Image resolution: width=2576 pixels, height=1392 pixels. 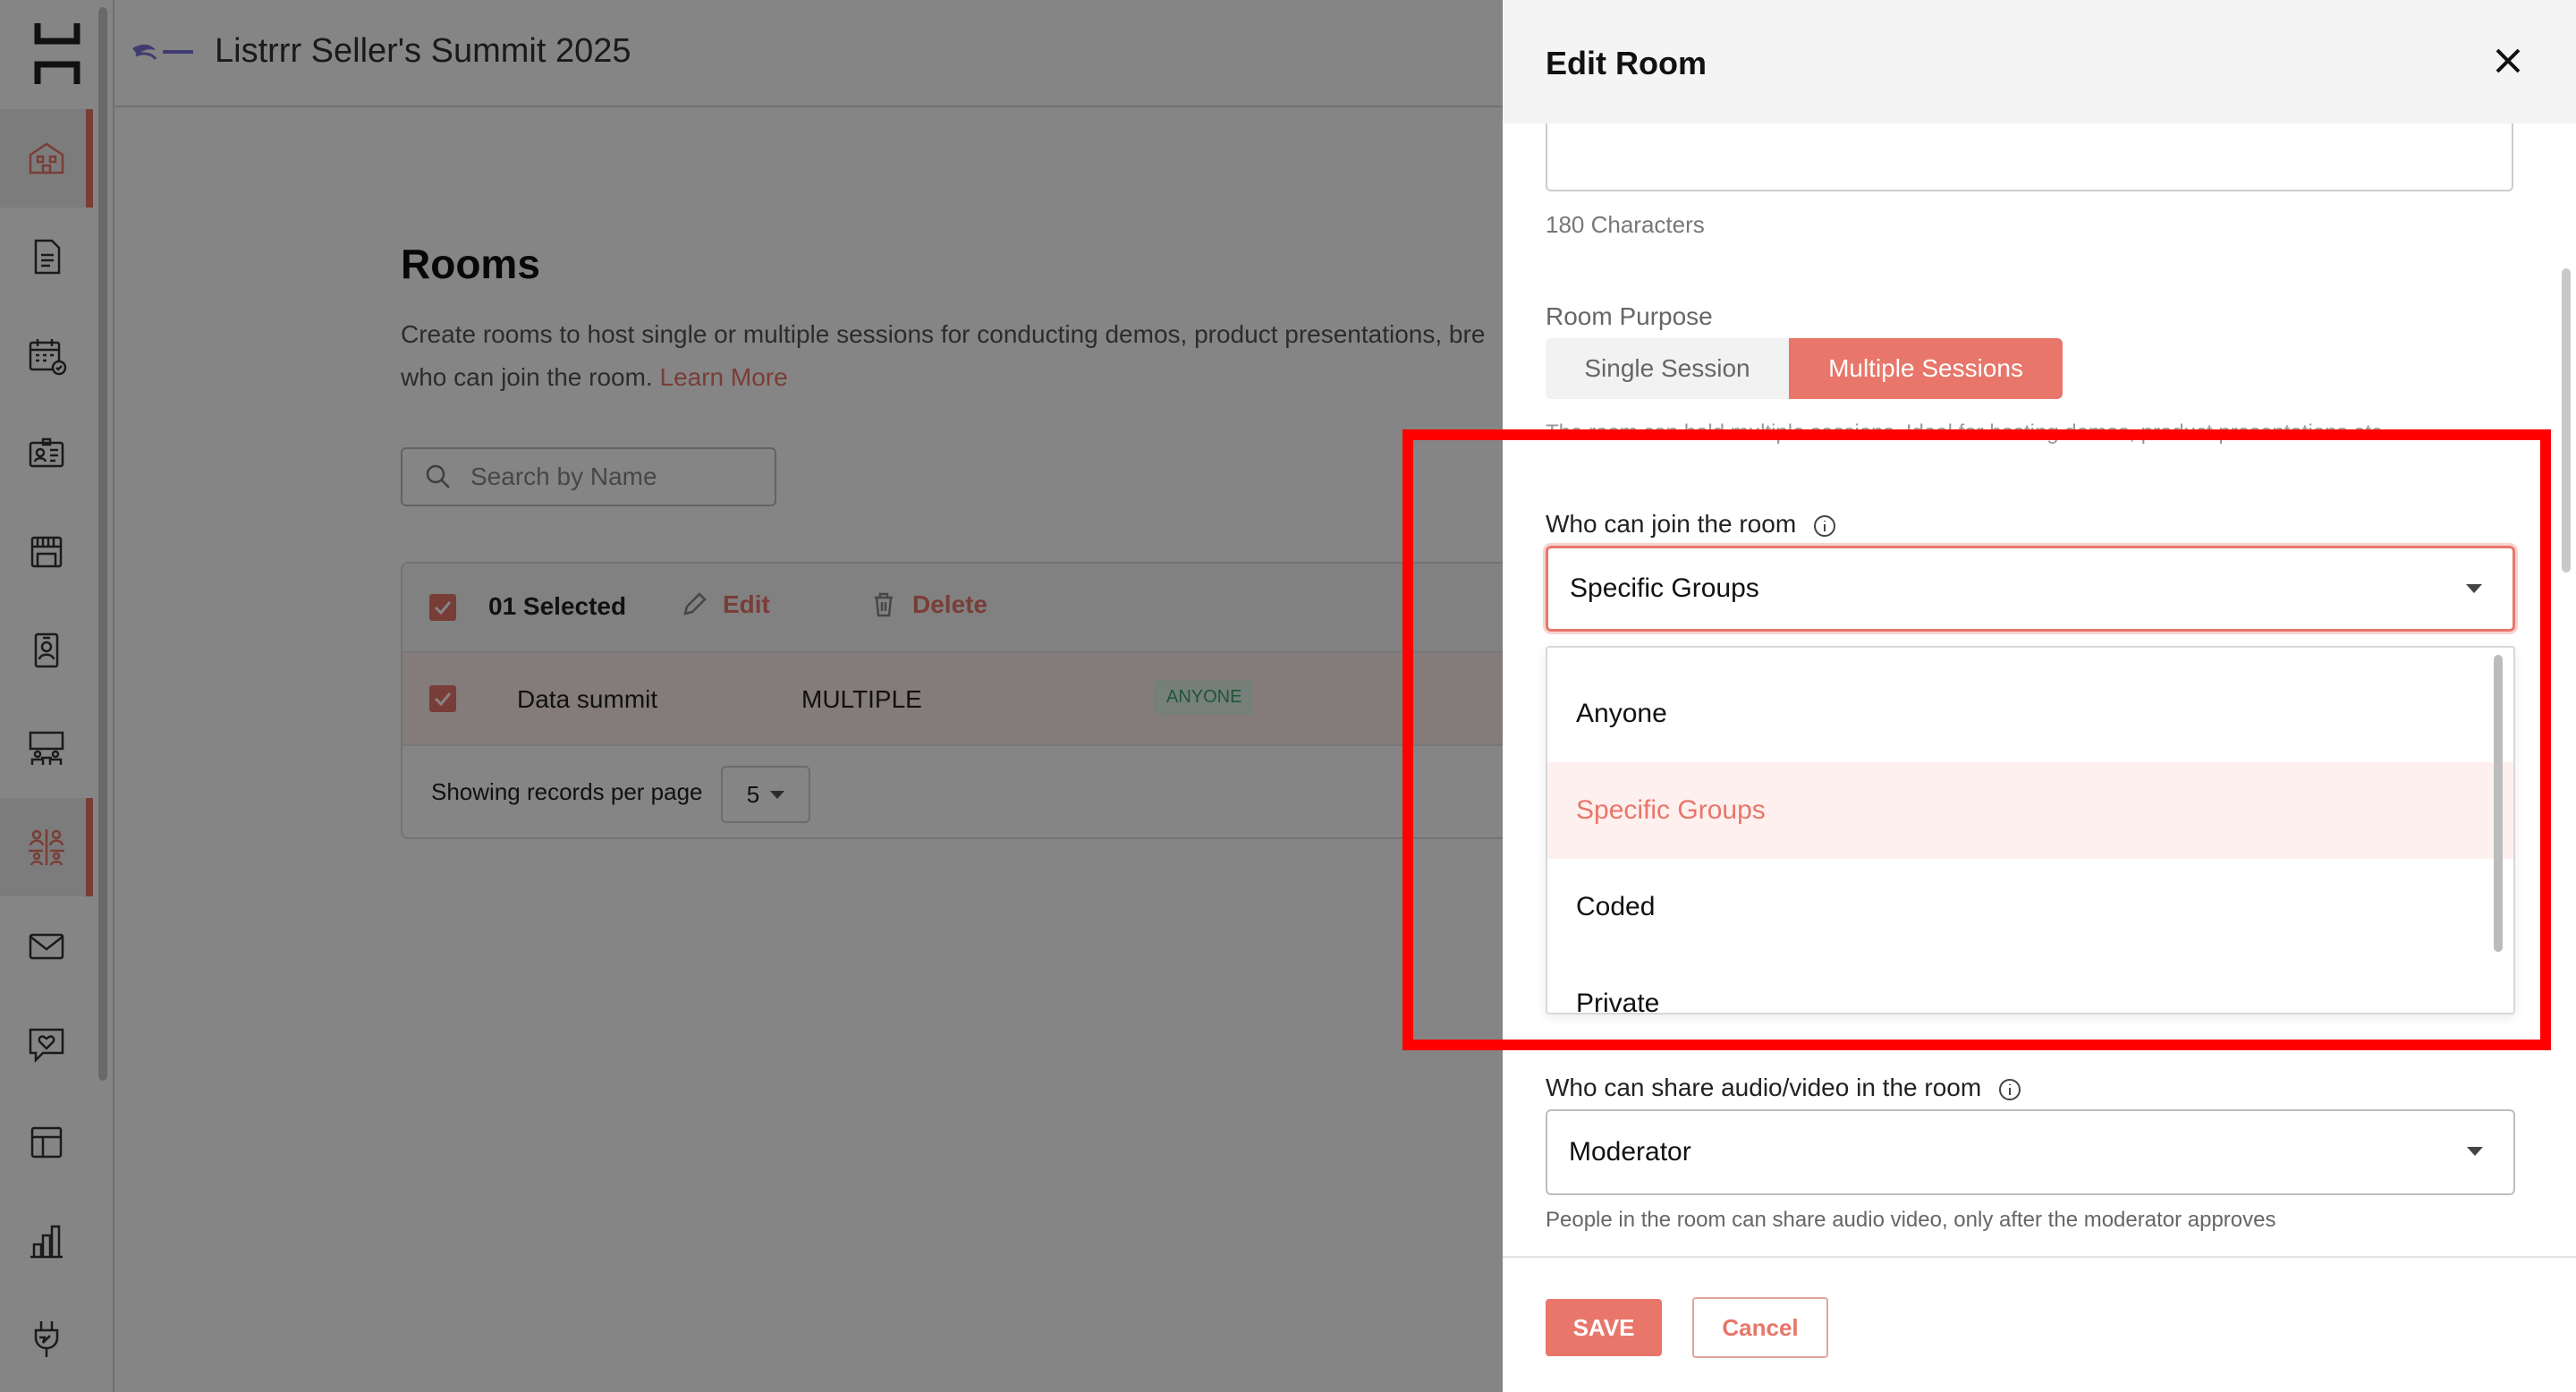 What do you see at coordinates (2030, 714) in the screenshot?
I see `option-anyone: Anyone` at bounding box center [2030, 714].